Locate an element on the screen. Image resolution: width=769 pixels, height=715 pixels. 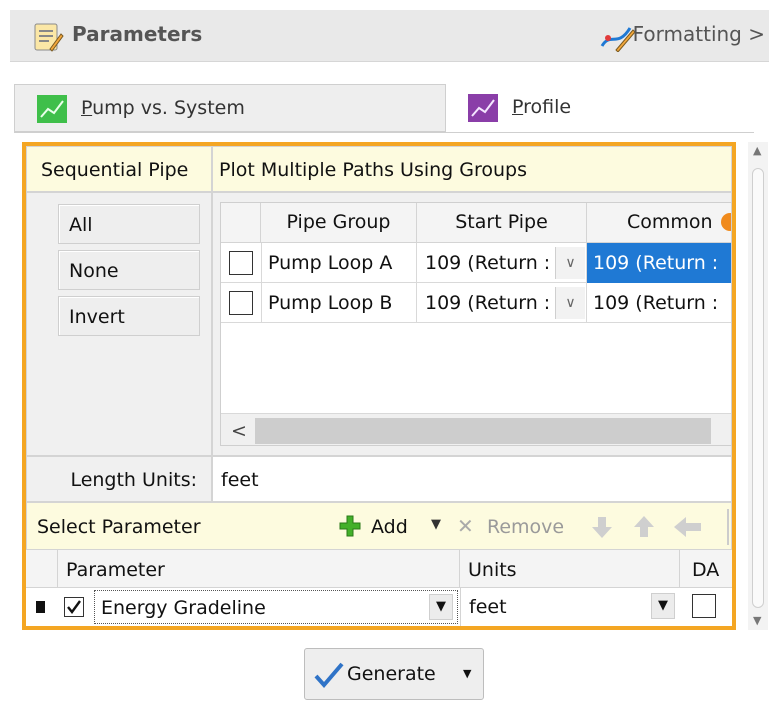
chart-green-icon is located at coordinates (52, 109).